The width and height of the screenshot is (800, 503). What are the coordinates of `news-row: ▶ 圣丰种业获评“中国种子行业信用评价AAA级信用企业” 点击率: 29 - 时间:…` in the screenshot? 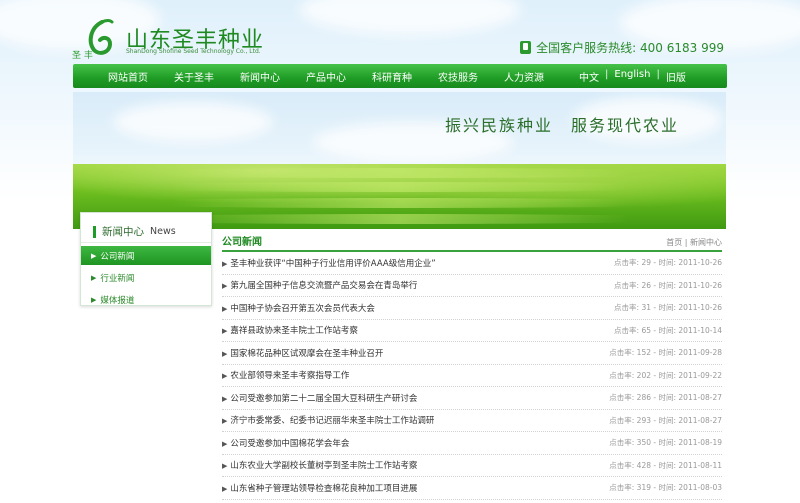 It's located at (472, 263).